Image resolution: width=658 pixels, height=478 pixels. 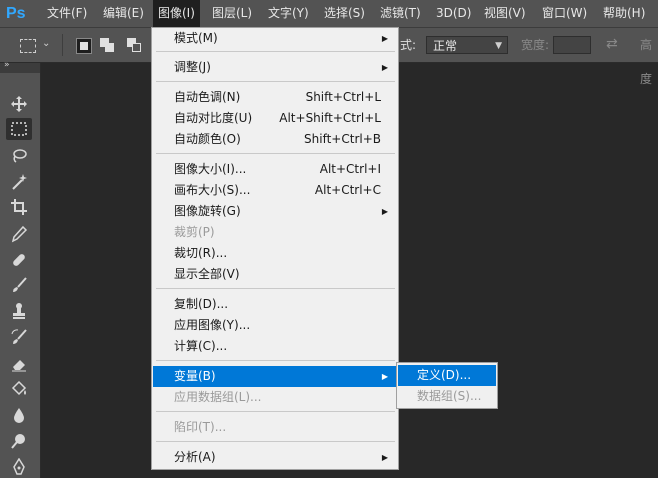 I want to click on tools-panel: », so click(x=20, y=269).